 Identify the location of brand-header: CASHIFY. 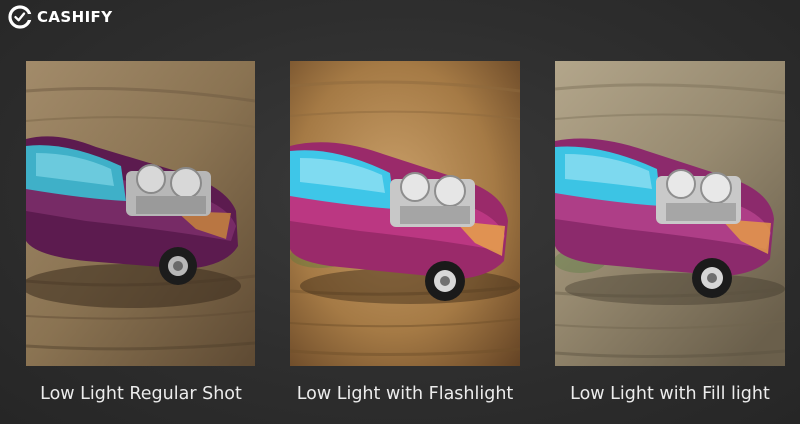
(60, 17).